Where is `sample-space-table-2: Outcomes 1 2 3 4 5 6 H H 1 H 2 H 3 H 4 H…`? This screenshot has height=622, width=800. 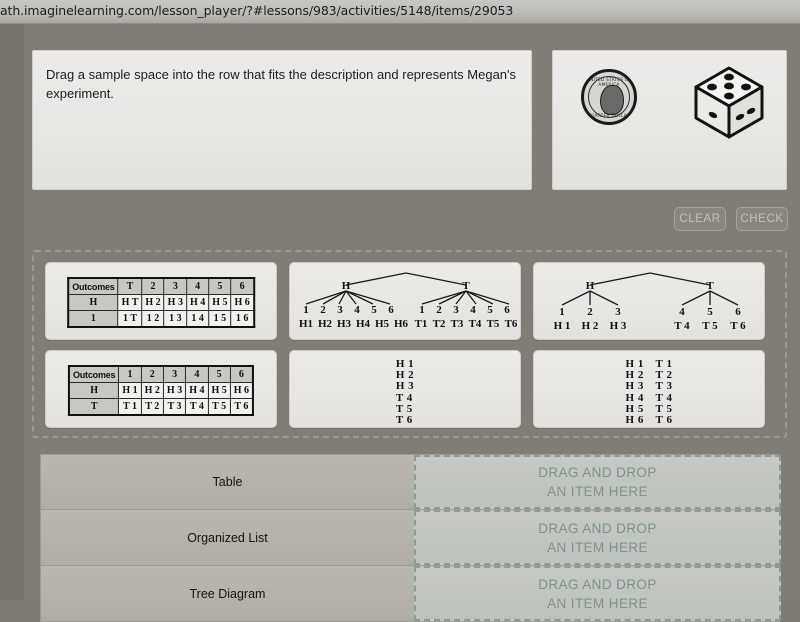 sample-space-table-2: Outcomes 1 2 3 4 5 6 H H 1 H 2 H 3 H 4 H… is located at coordinates (161, 390).